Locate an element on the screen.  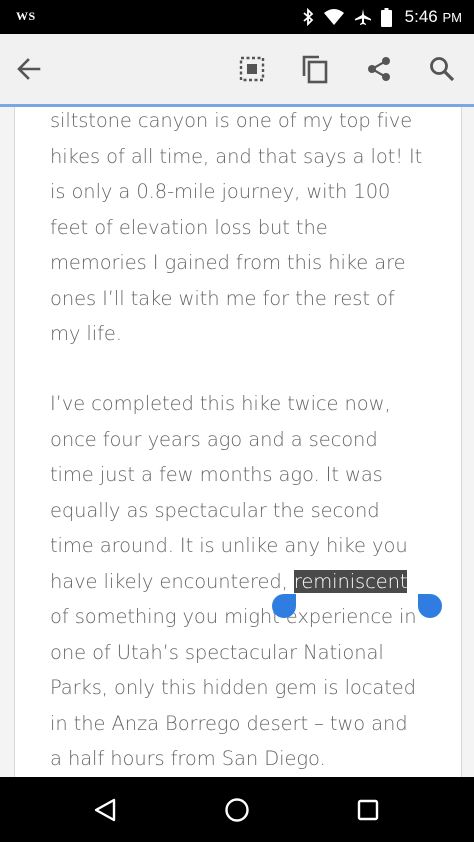
copy-icon is located at coordinates (315, 69).